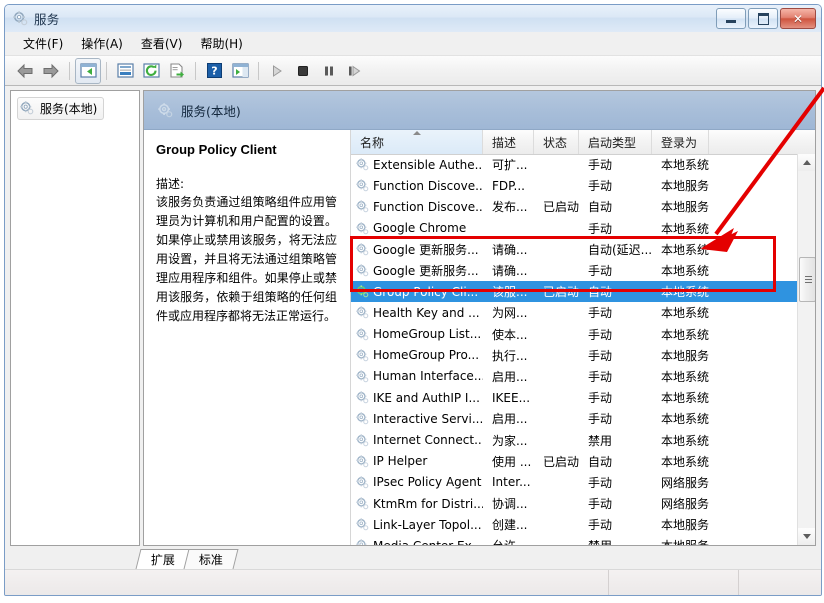 The height and width of the screenshot is (603, 824). What do you see at coordinates (221, 43) in the screenshot?
I see `menu-help: 帮助(H)` at bounding box center [221, 43].